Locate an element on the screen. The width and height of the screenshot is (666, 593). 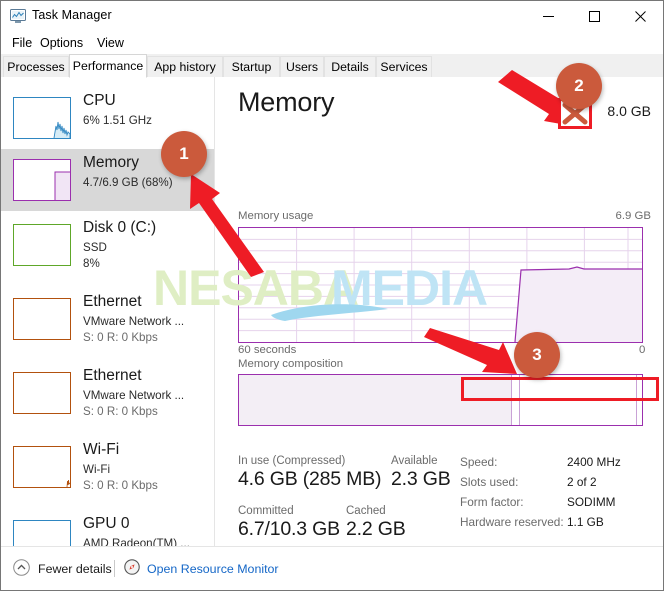
sidebar-item-detail-2: 8% is located at coordinates (91, 263).